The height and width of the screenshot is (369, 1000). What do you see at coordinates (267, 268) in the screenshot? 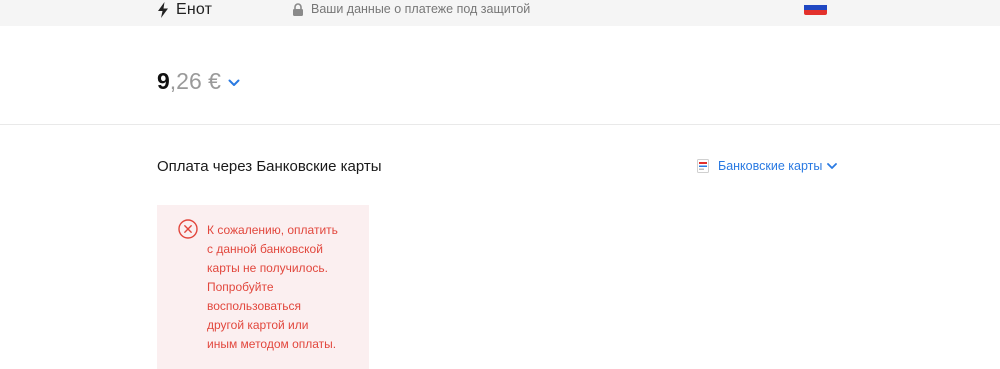
I see `error-line: карты не получилось.` at bounding box center [267, 268].